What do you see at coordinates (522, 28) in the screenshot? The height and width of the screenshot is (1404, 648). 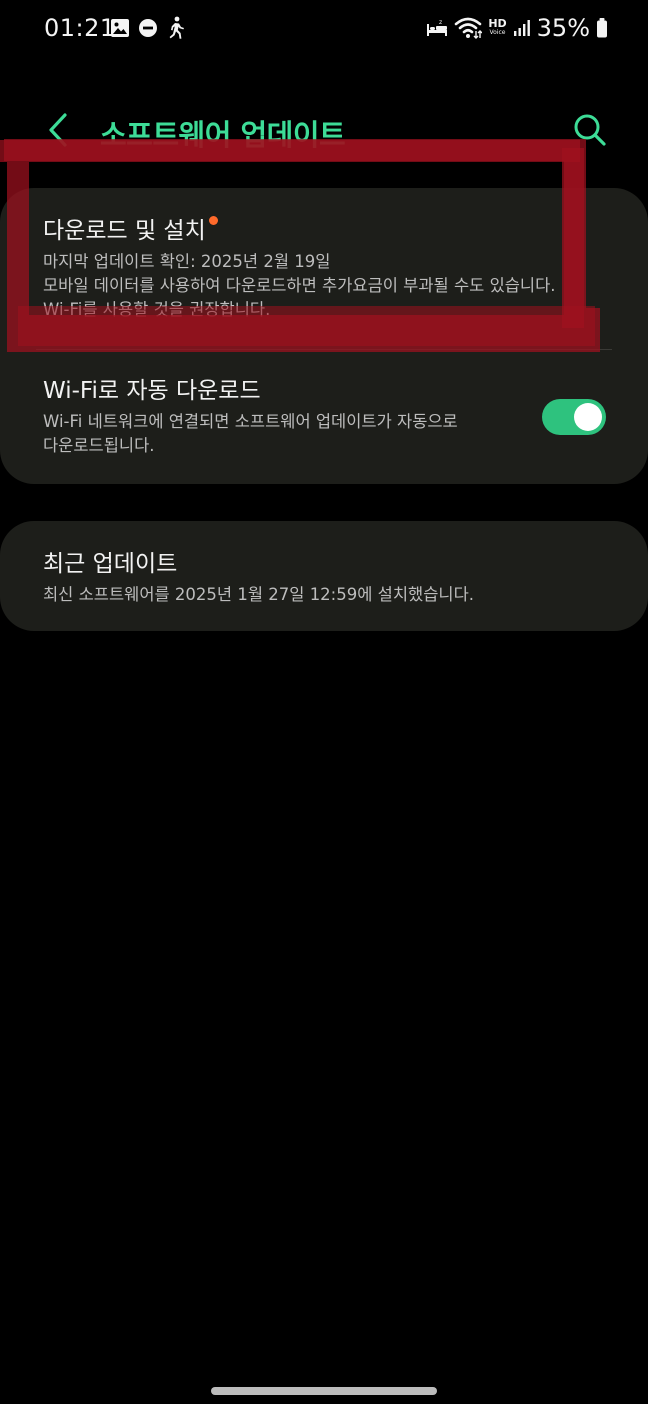 I see `signal-icon` at bounding box center [522, 28].